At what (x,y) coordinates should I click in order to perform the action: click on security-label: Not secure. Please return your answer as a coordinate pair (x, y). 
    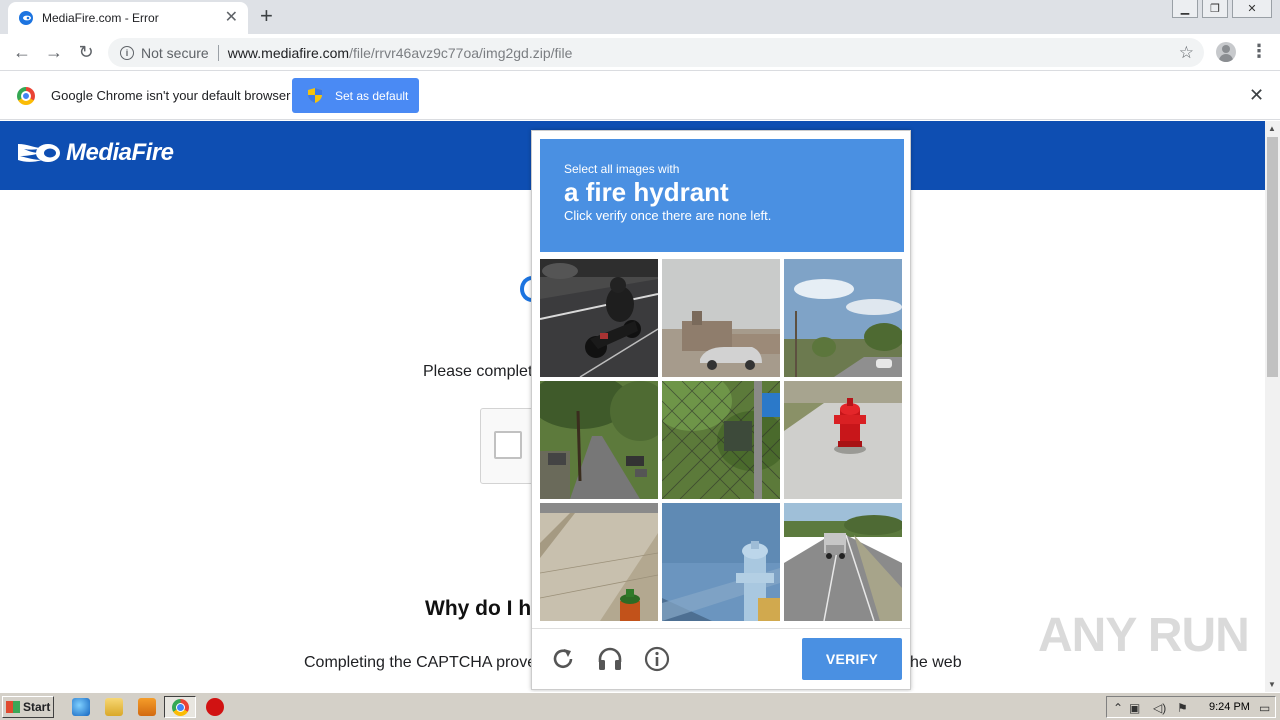
    Looking at the image, I should click on (175, 52).